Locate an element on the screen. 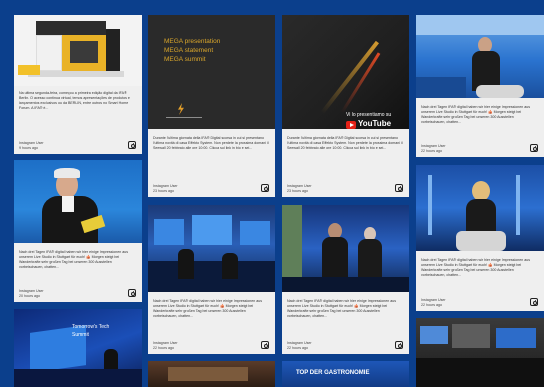  post-time: 20 hours ago is located at coordinates (29, 296).